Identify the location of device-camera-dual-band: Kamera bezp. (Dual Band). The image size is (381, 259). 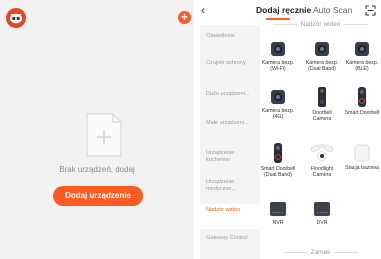
(322, 56).